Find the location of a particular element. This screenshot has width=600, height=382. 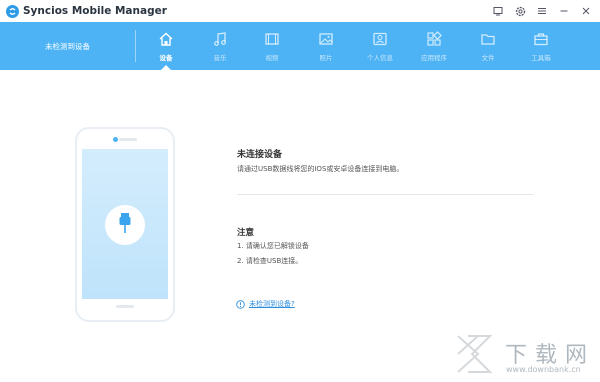

tab-files: 文件 is located at coordinates (488, 46).